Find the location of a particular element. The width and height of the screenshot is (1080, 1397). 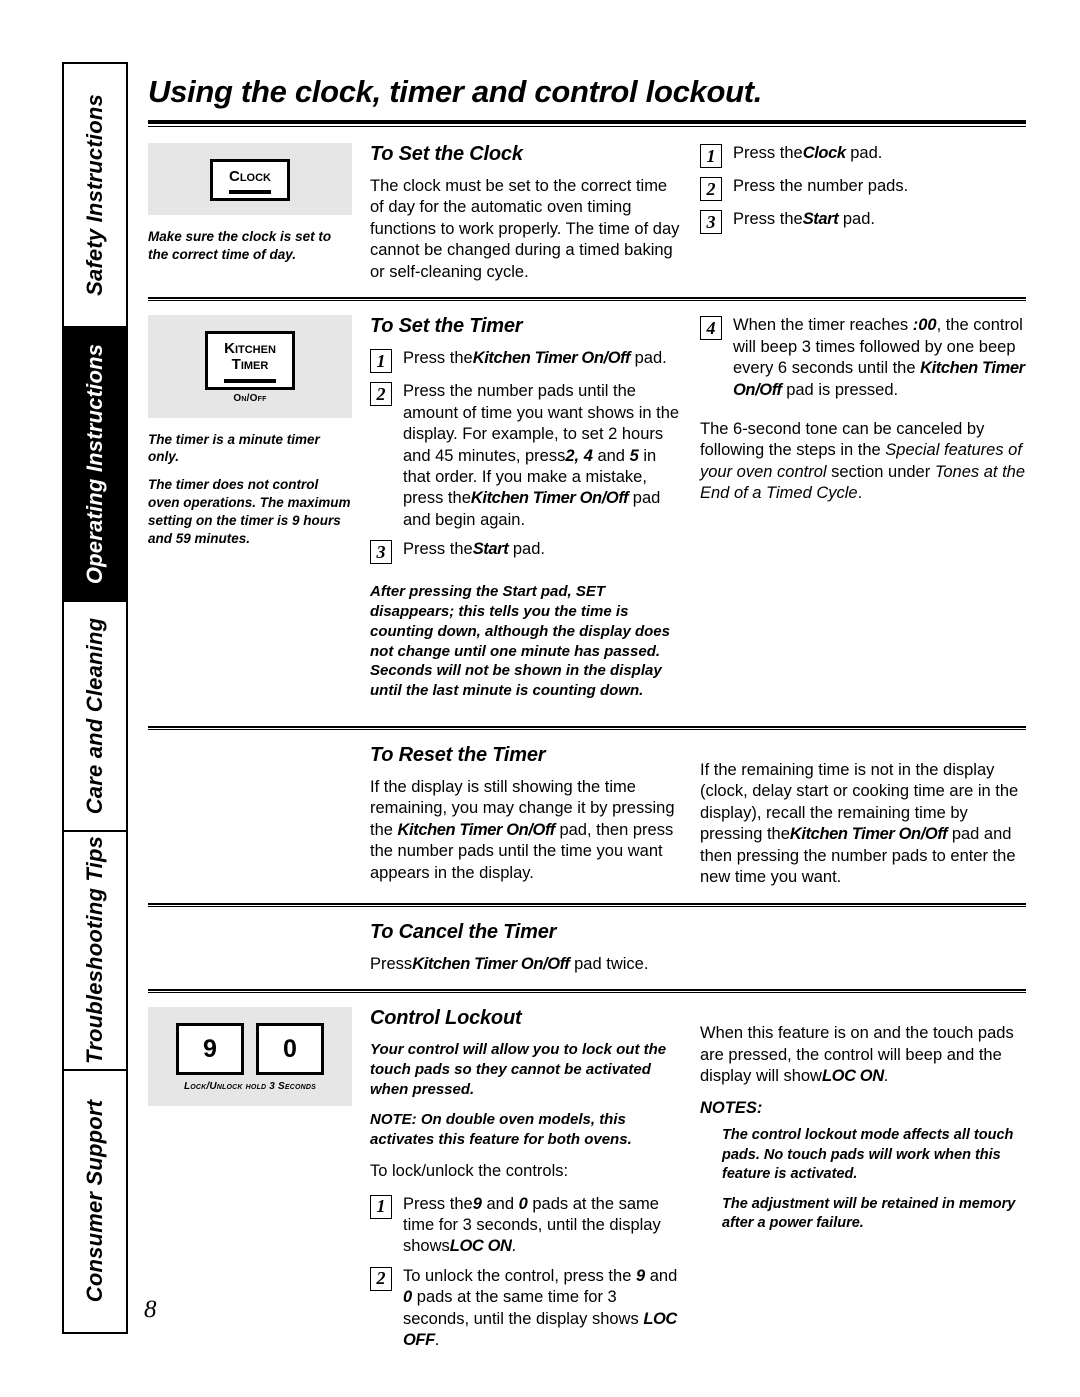

note-label: NOTE: is located at coordinates (393, 1120).